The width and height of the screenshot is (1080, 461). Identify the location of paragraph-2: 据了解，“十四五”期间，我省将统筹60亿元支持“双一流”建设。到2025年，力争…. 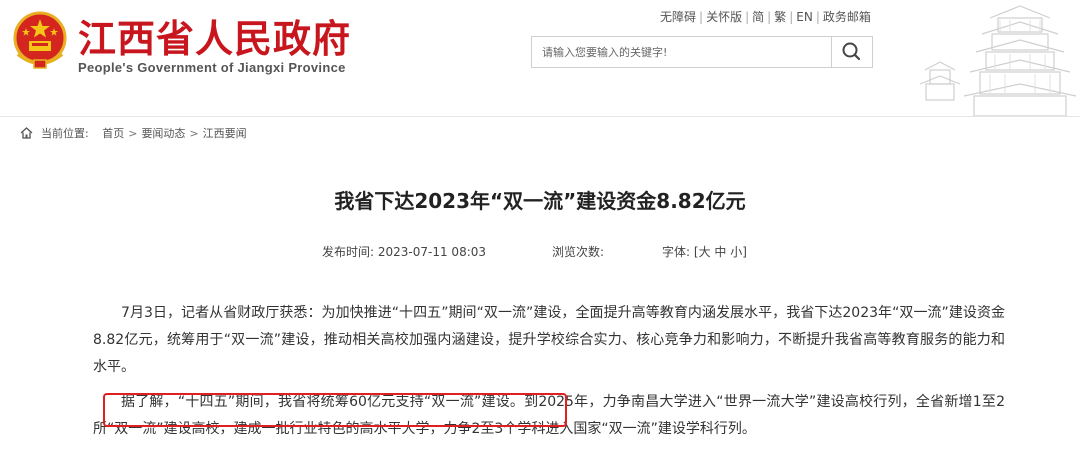
(549, 416).